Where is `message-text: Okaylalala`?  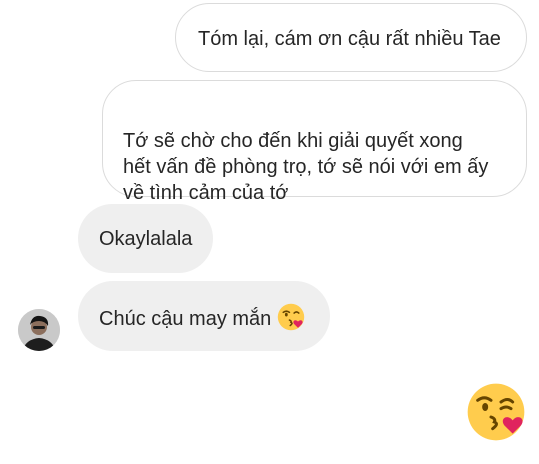
message-text: Okaylalala is located at coordinates (146, 239).